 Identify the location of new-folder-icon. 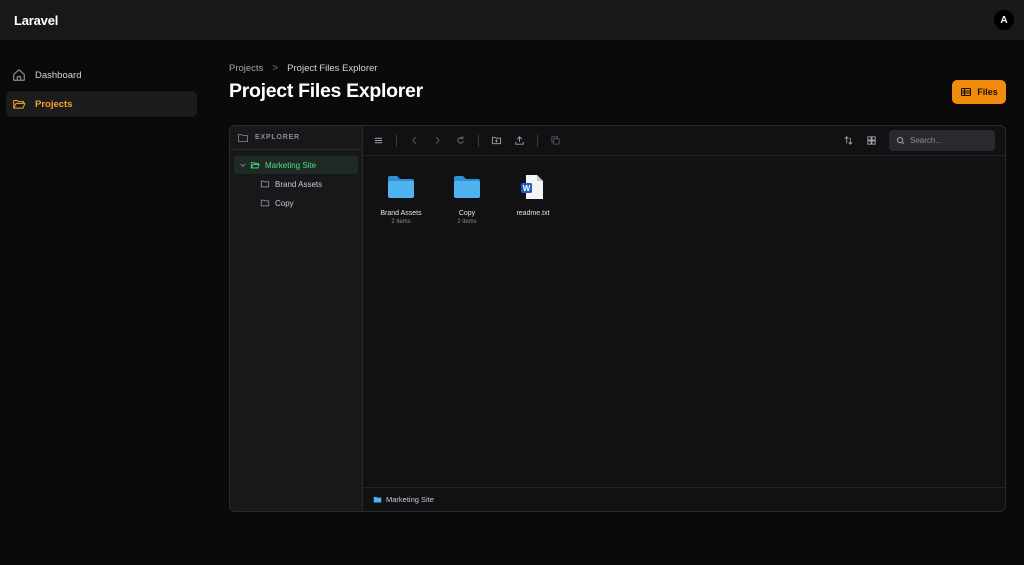
(496, 140).